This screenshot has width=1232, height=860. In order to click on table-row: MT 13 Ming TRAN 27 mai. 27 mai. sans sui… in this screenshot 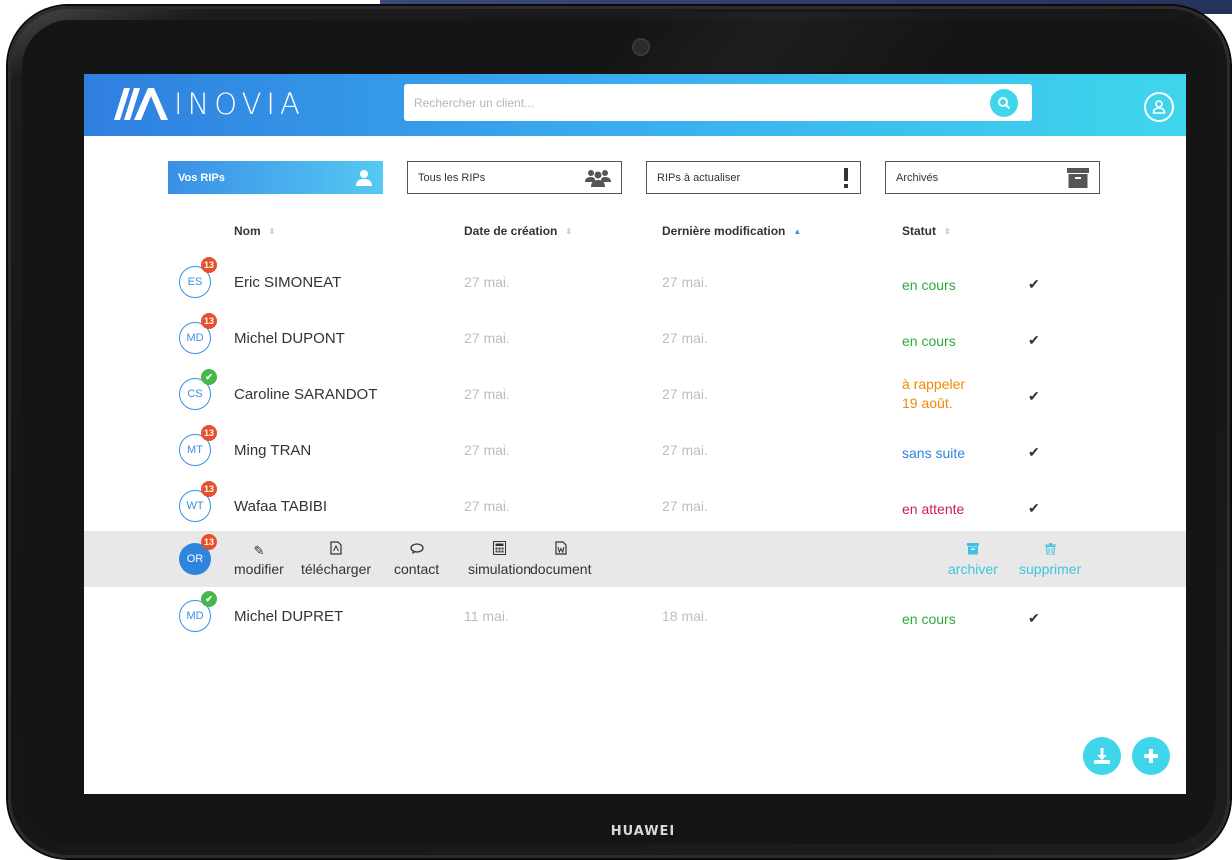, I will do `click(635, 448)`.